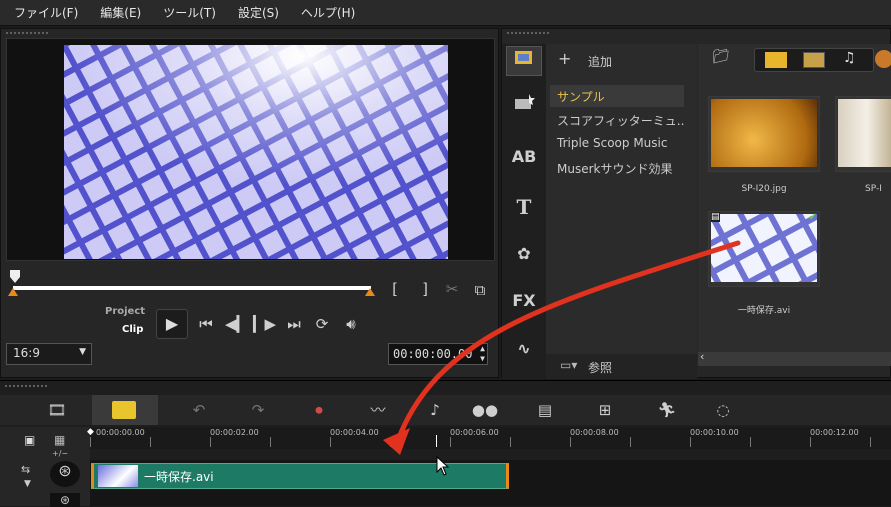 The image size is (891, 507). Describe the element at coordinates (425, 289) in the screenshot. I see `mark-out-icon: ]` at that location.